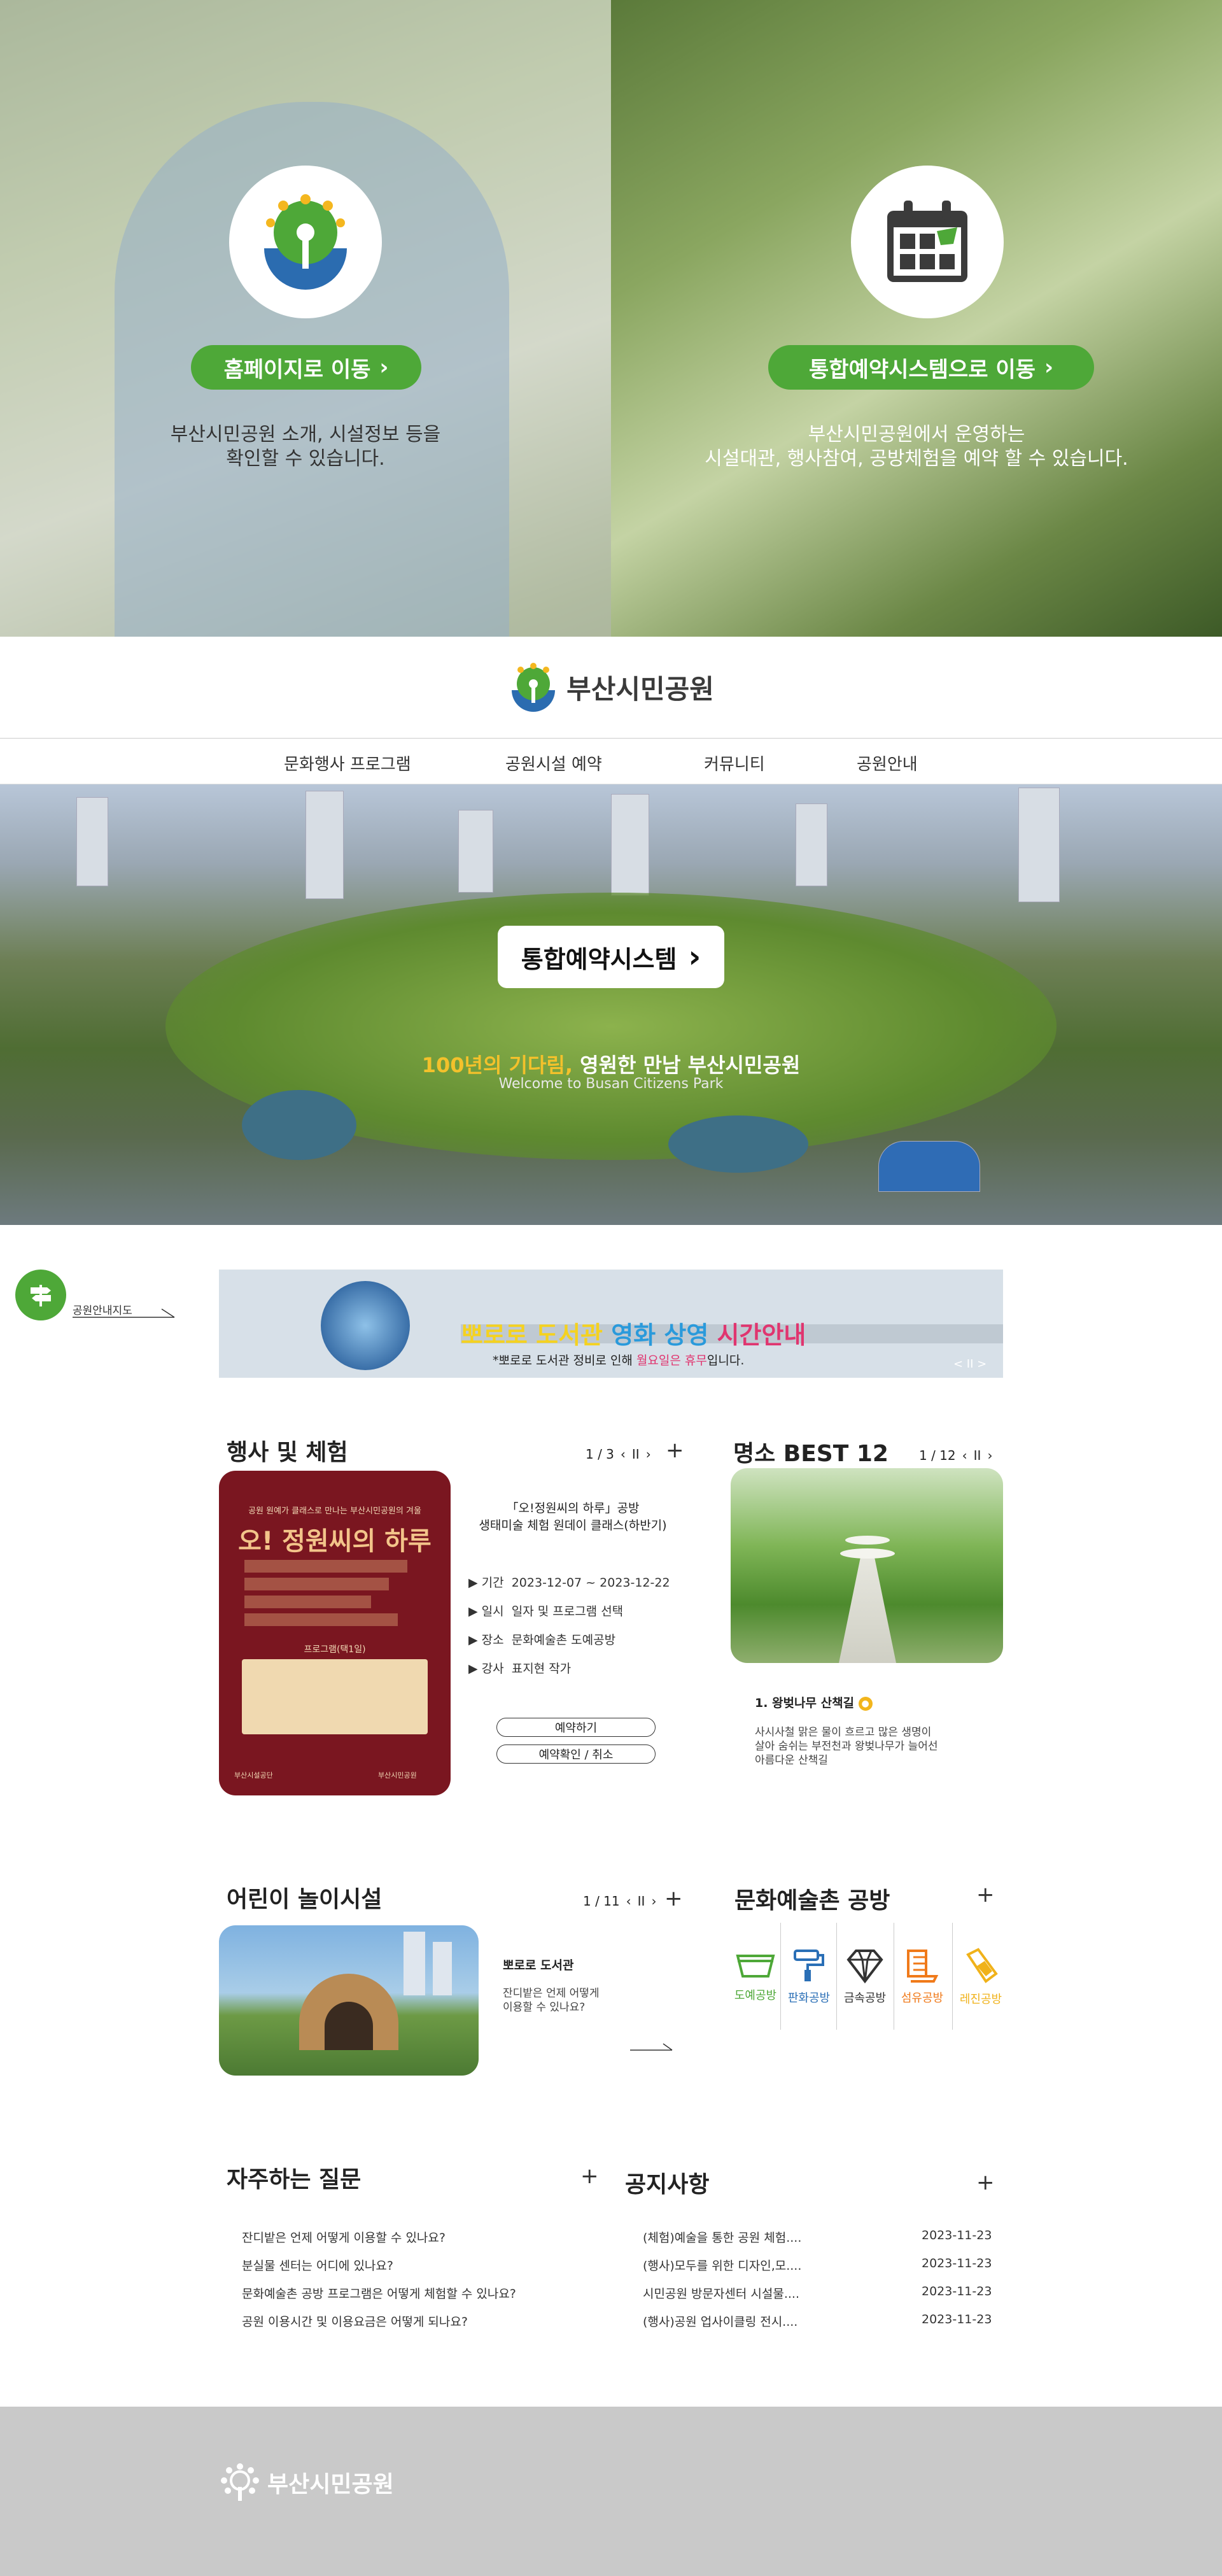 The width and height of the screenshot is (1222, 2576). I want to click on nav-item-park-guide: 공원안내, so click(887, 763).